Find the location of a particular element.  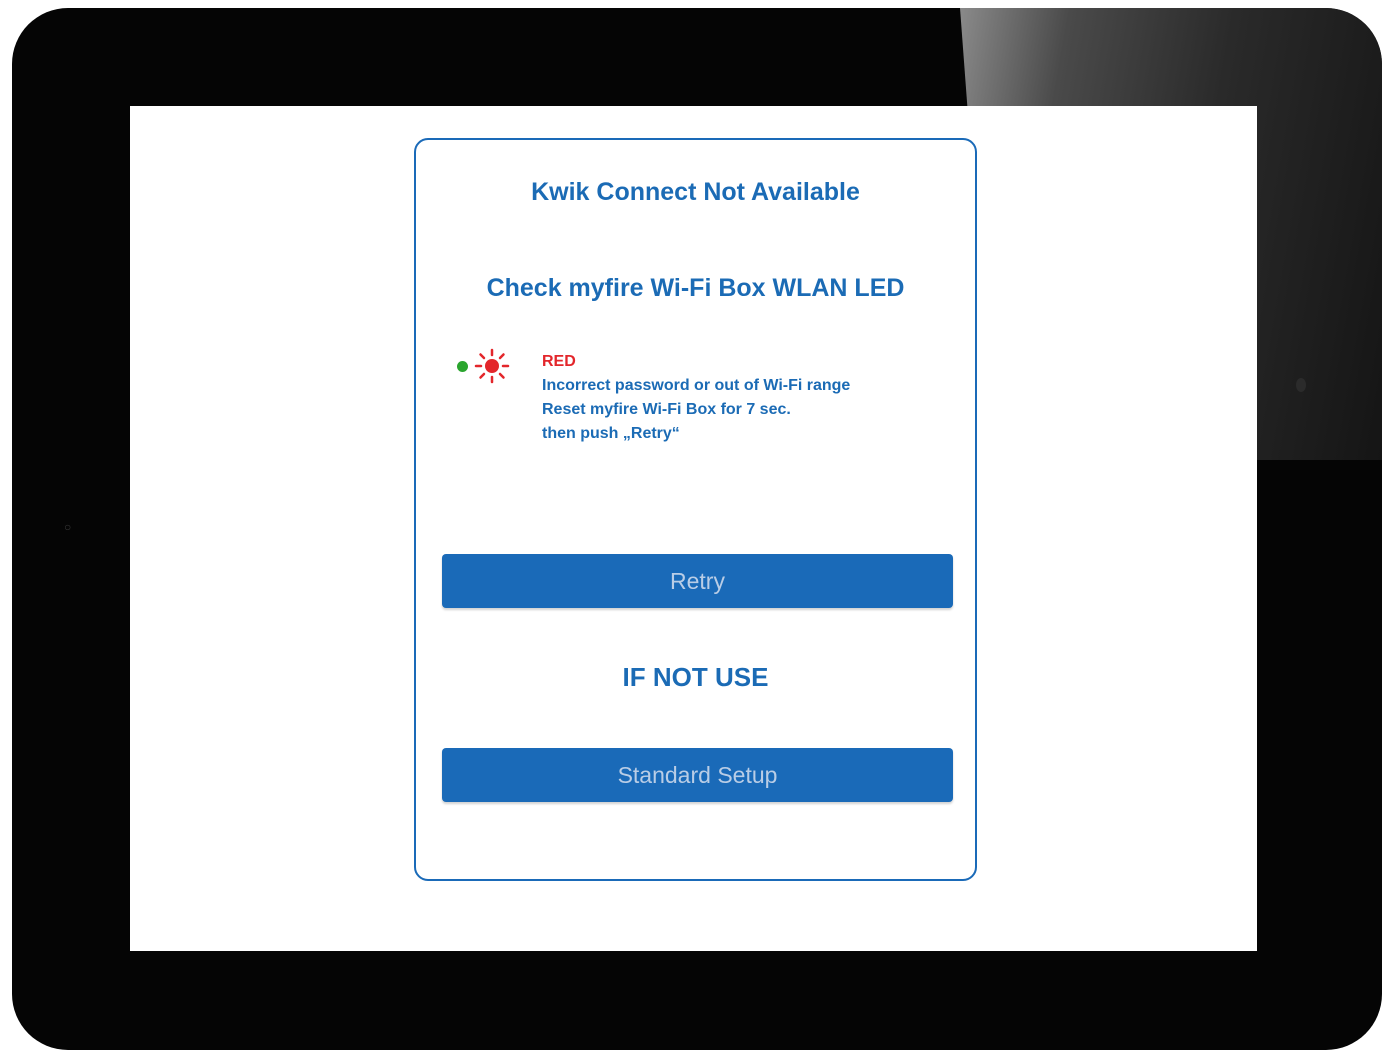

dialog-title: Kwik Connect Not Available is located at coordinates (695, 192).